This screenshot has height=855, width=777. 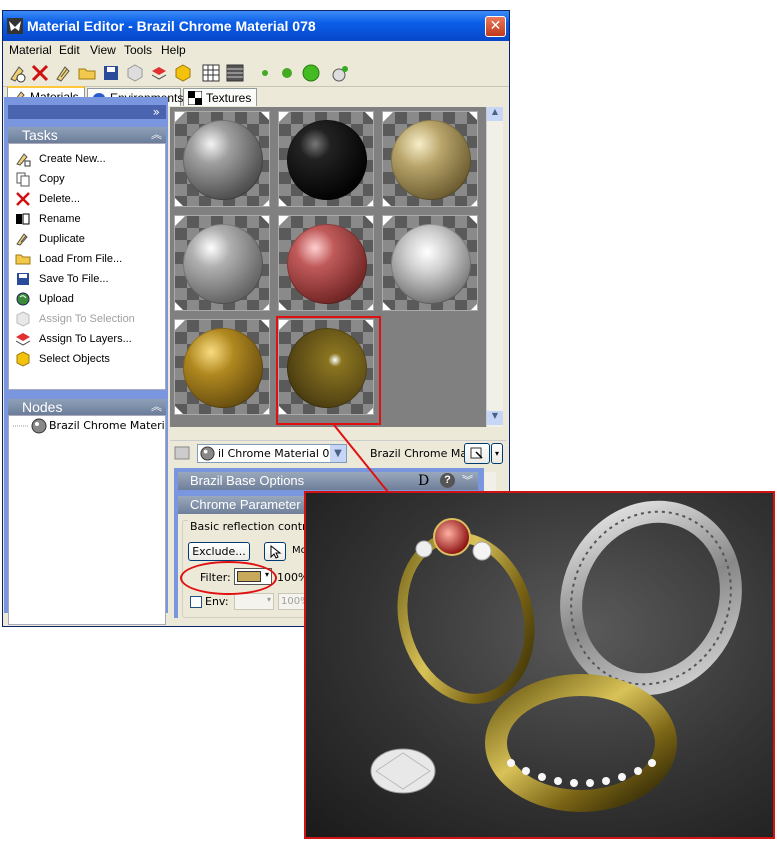 What do you see at coordinates (423, 481) in the screenshot?
I see `d-label: D` at bounding box center [423, 481].